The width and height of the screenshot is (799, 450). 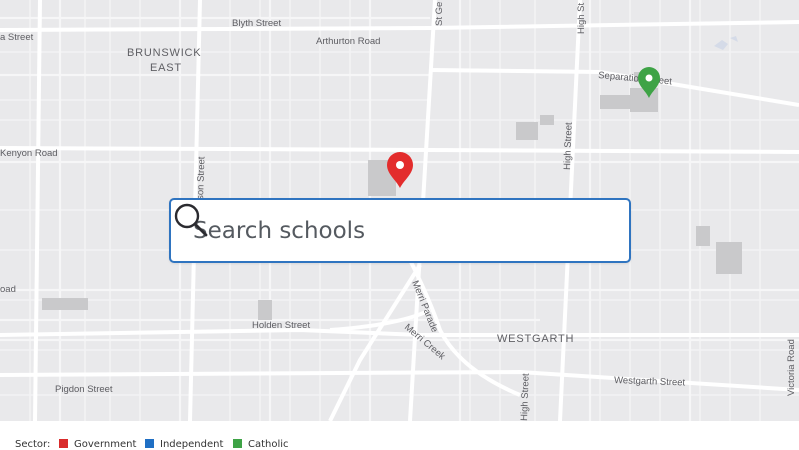 I want to click on legend-text-independent: Independent, so click(x=192, y=444).